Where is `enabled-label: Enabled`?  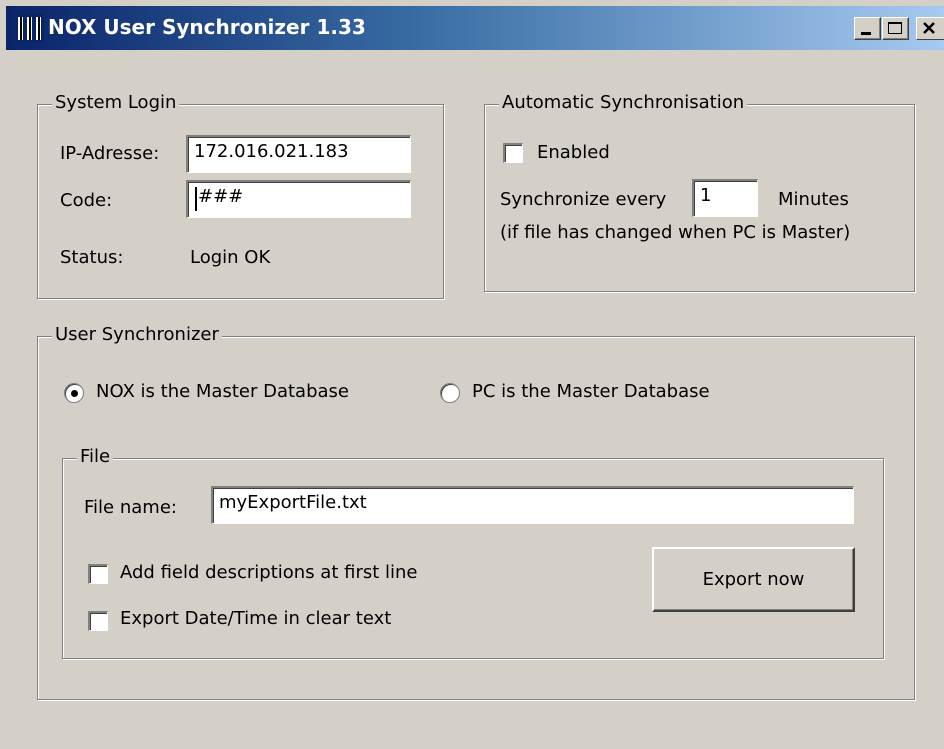 enabled-label: Enabled is located at coordinates (573, 152).